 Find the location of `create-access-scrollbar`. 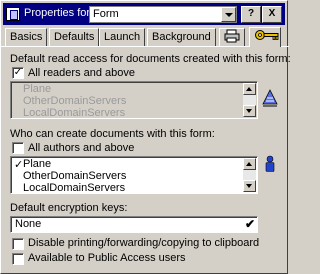

create-access-scrollbar is located at coordinates (249, 175).